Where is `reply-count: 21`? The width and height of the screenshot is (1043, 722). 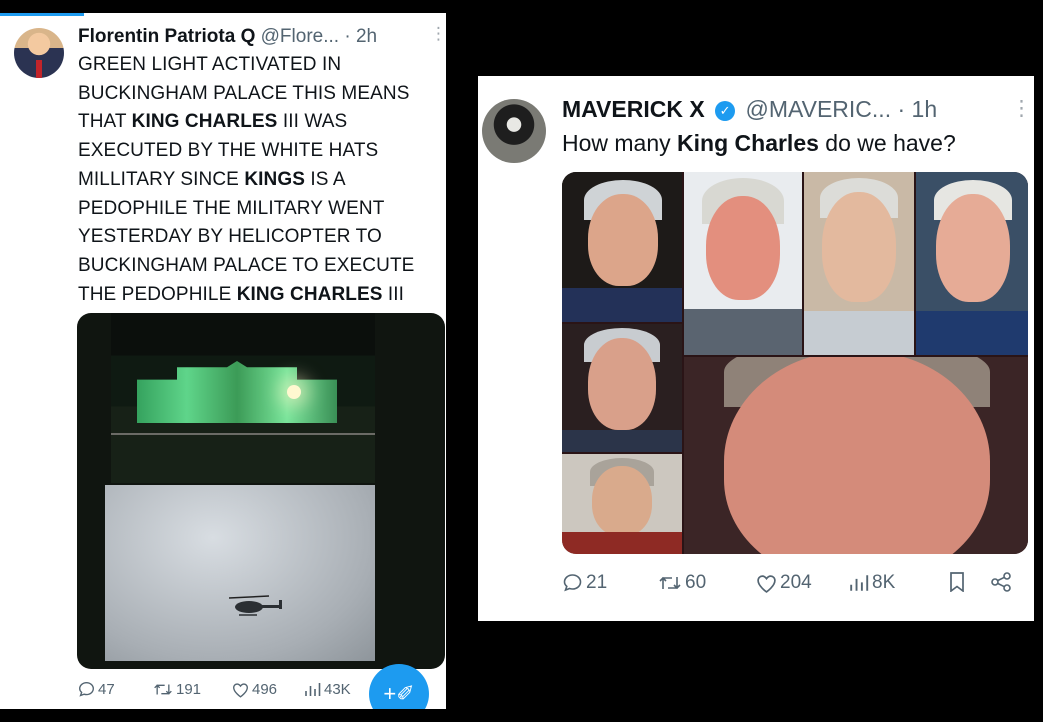 reply-count: 21 is located at coordinates (597, 582).